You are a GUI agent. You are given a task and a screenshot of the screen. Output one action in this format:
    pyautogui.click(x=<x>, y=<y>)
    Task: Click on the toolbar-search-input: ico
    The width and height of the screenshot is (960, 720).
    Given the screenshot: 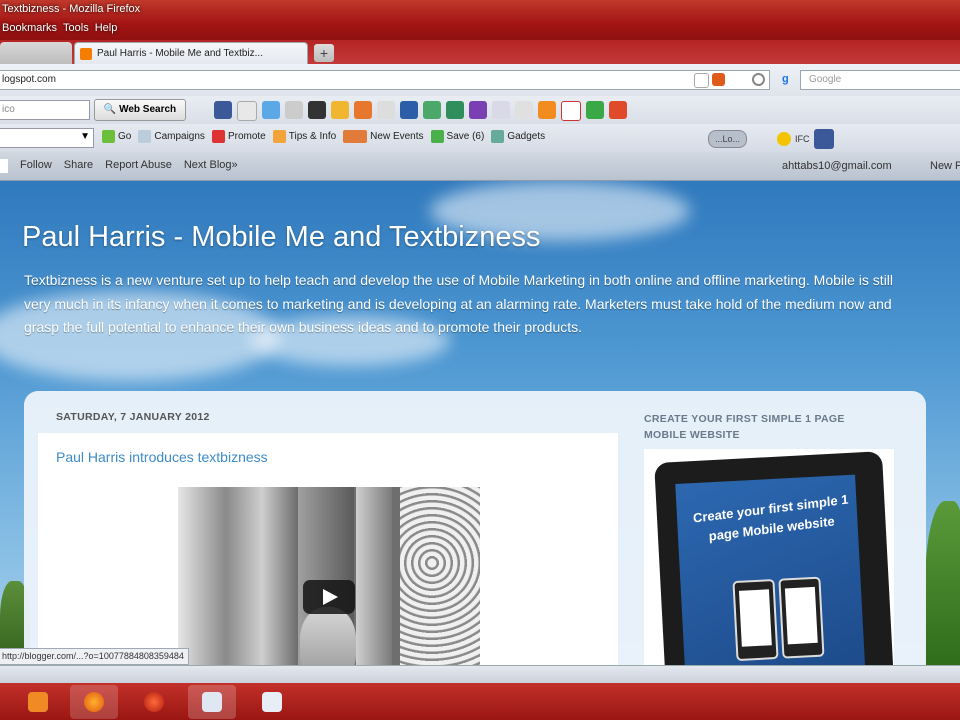 What is the action you would take?
    pyautogui.click(x=45, y=110)
    